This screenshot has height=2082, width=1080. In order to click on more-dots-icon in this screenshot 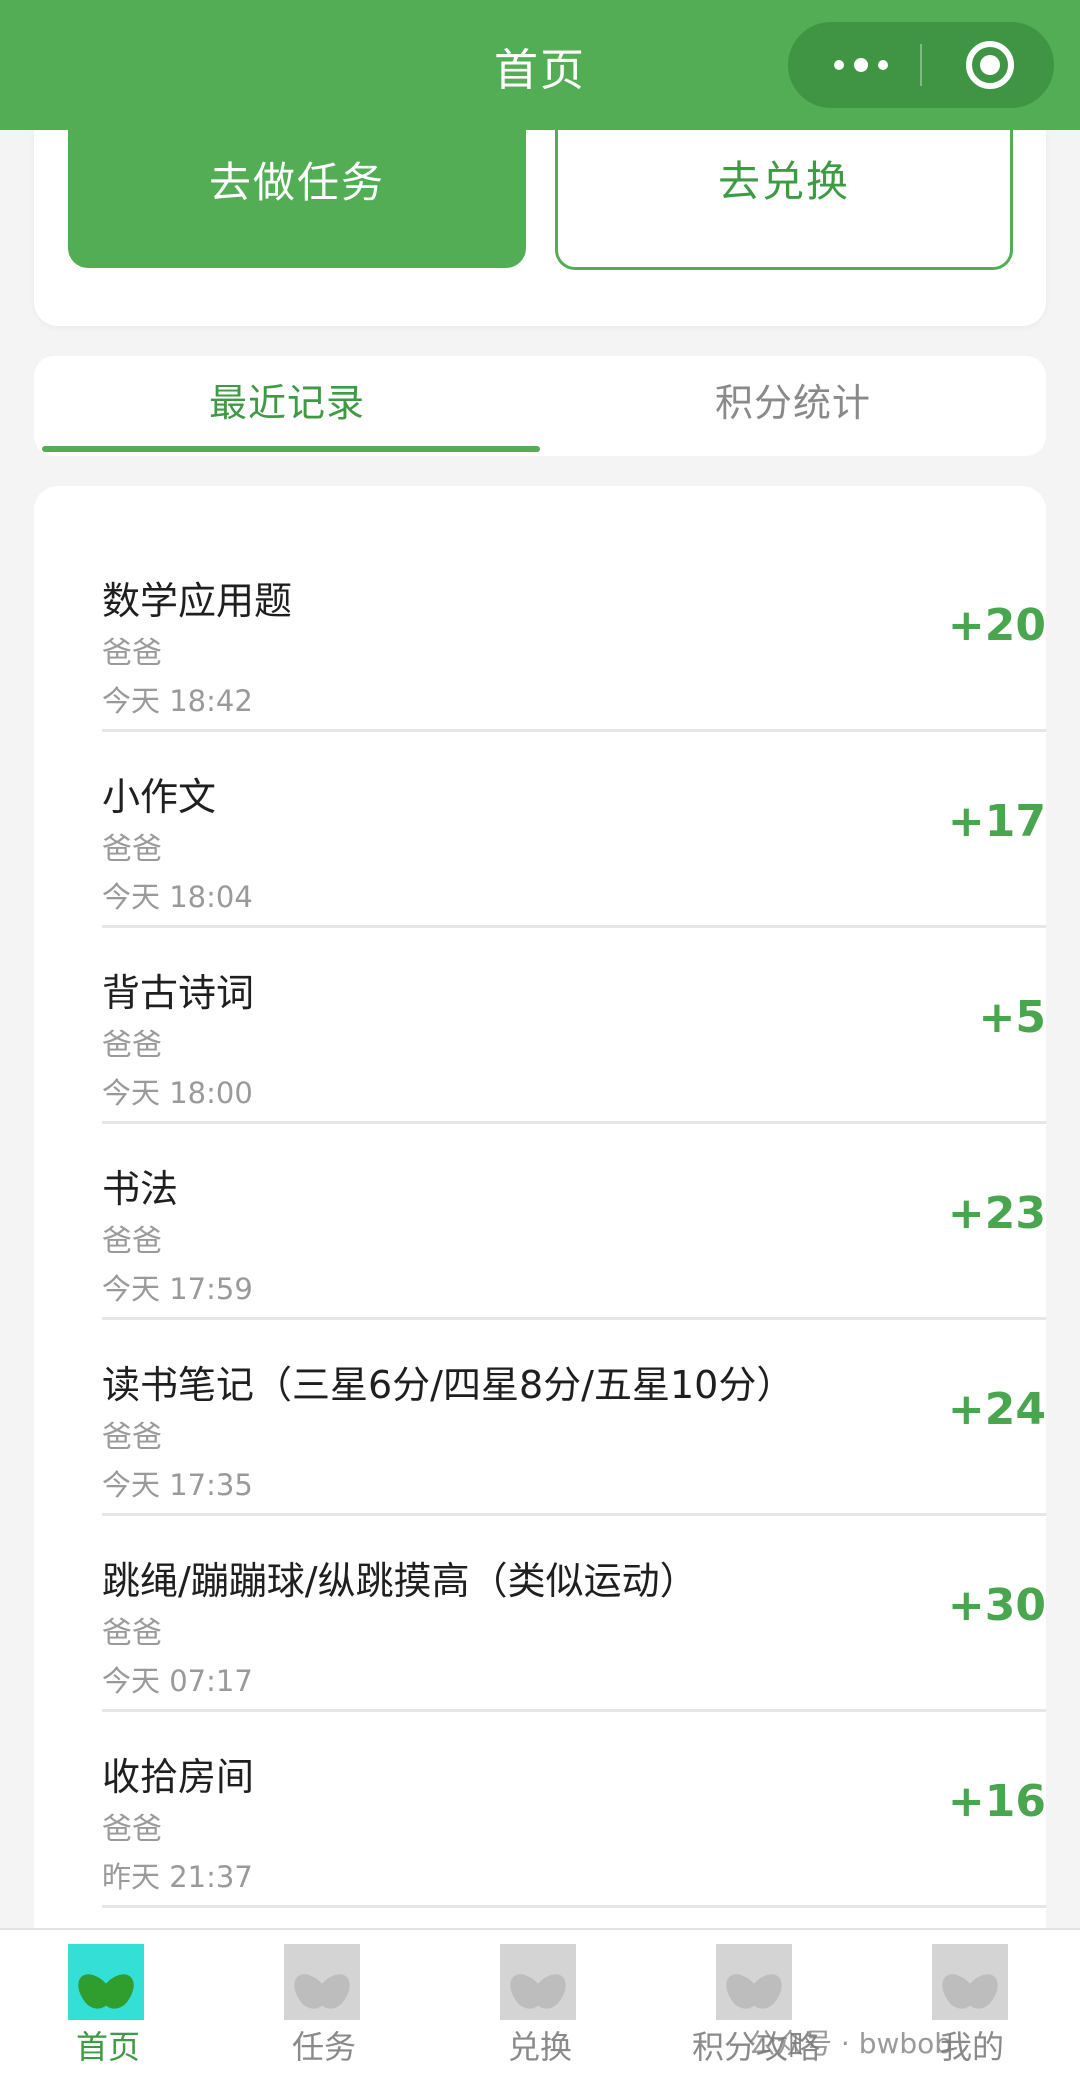, I will do `click(862, 65)`.